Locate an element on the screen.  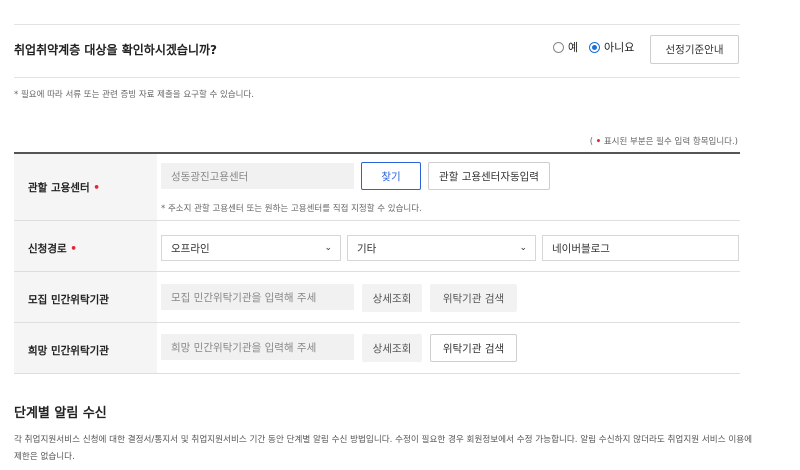
alerts-section-title: 단계별 알림 수신 is located at coordinates (60, 413).